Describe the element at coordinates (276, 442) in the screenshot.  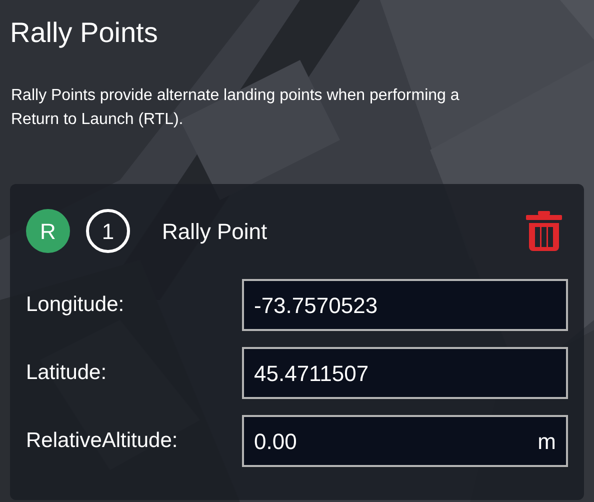
I see `field-value: 0.00` at that location.